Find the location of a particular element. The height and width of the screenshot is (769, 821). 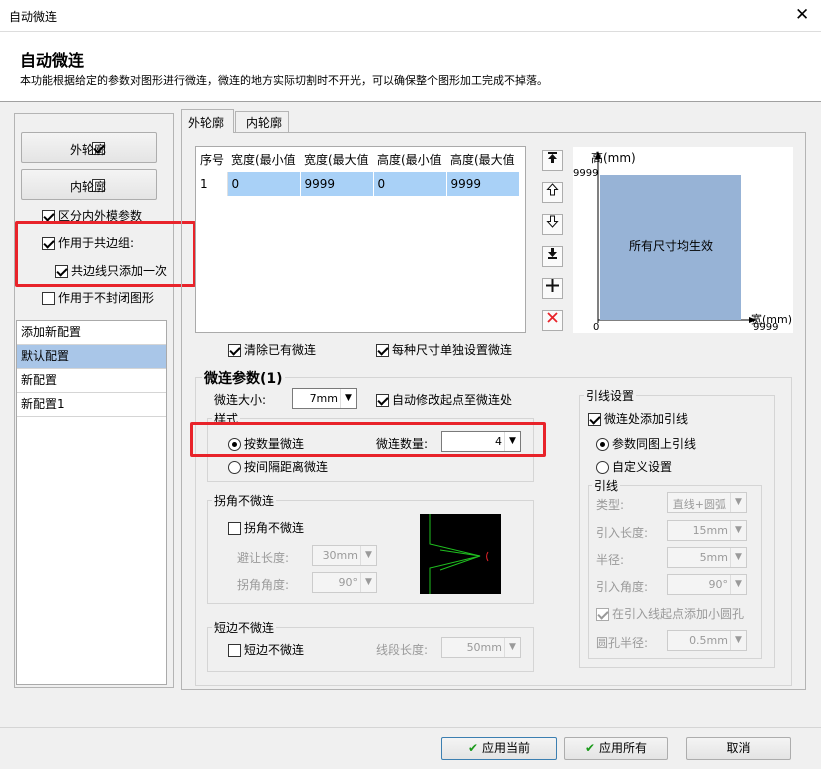

table-header: 序号 is located at coordinates (212, 160).